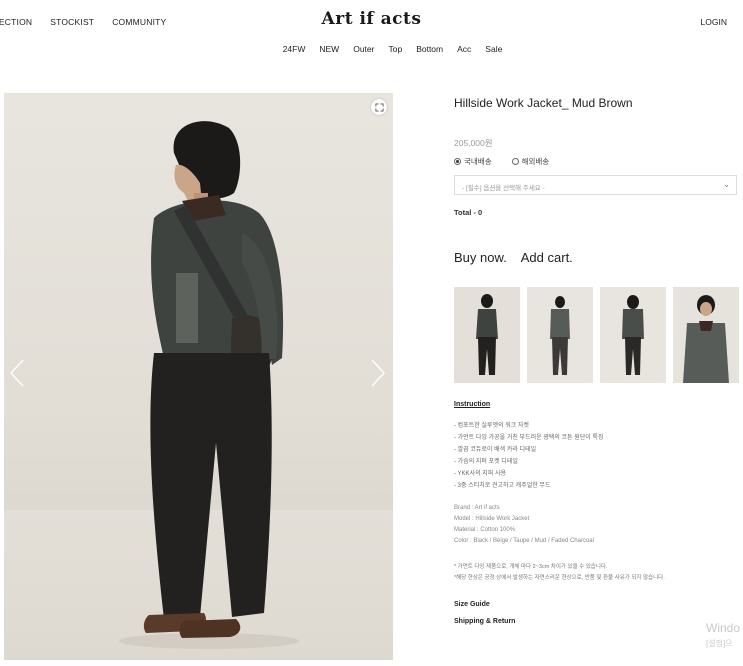 The image size is (743, 666). What do you see at coordinates (378, 373) in the screenshot?
I see `next-image-arrow-icon` at bounding box center [378, 373].